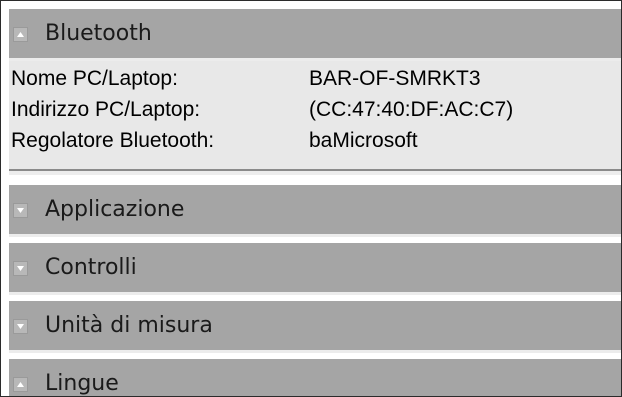  What do you see at coordinates (315, 377) in the screenshot?
I see `lingue-section-header: Lingue` at bounding box center [315, 377].